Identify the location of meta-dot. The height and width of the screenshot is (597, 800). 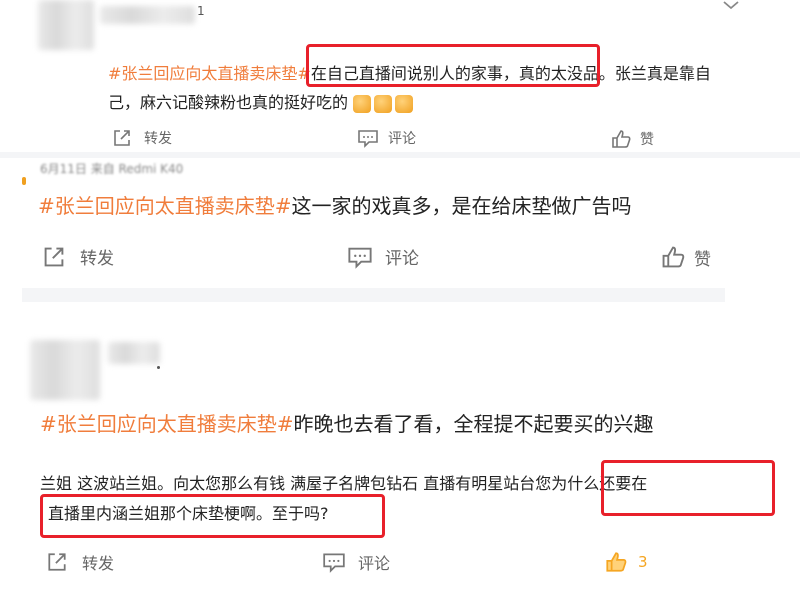
(158, 367).